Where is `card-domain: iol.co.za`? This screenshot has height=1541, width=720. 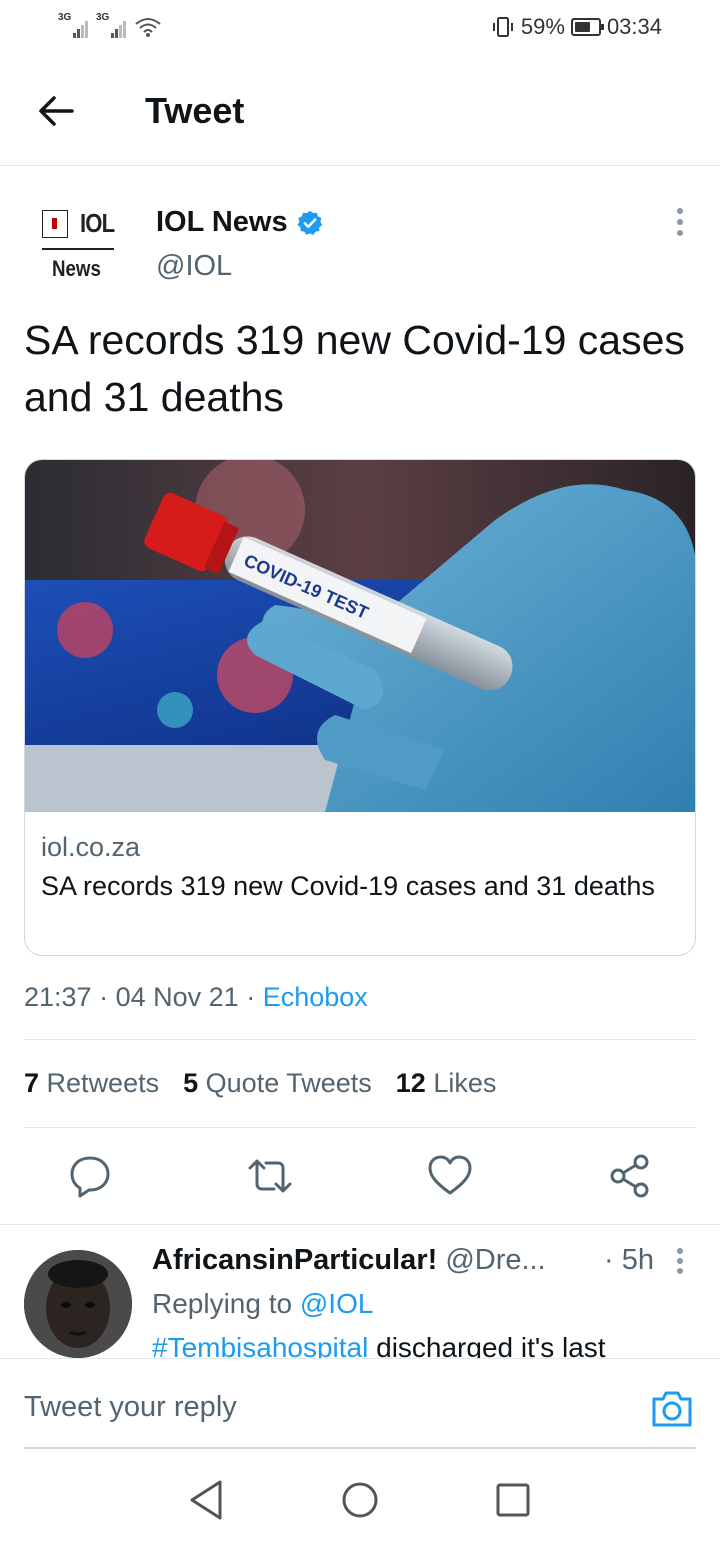 card-domain: iol.co.za is located at coordinates (91, 847).